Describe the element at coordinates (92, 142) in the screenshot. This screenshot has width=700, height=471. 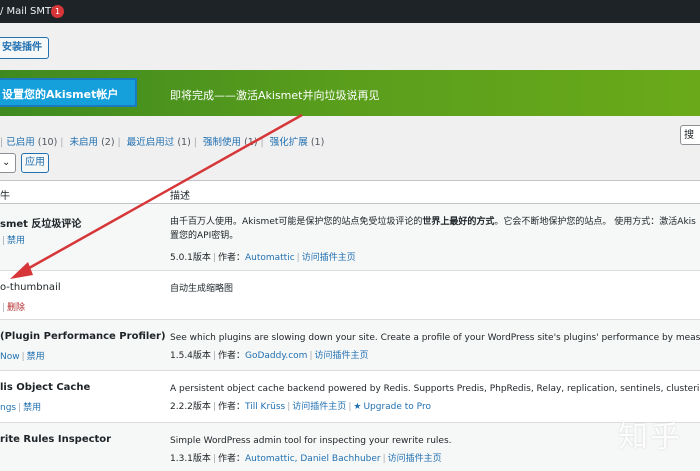
I see `filter-inactive: 未启用 (2)` at that location.